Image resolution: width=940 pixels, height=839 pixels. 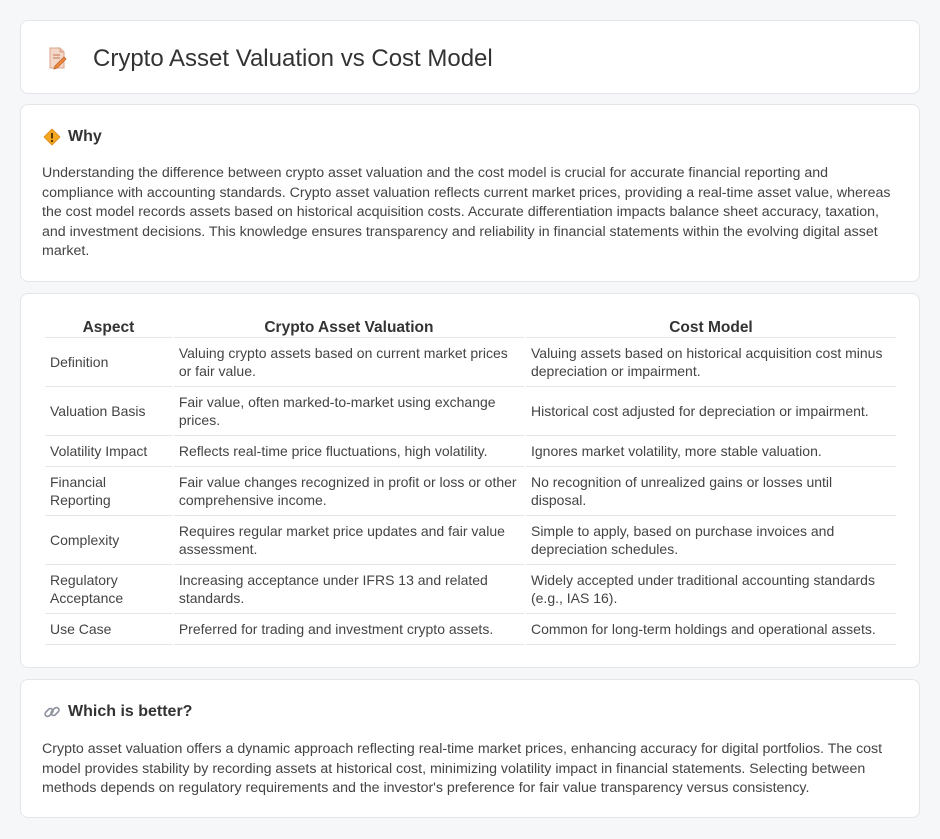 What do you see at coordinates (85, 136) in the screenshot?
I see `why-heading: Why` at bounding box center [85, 136].